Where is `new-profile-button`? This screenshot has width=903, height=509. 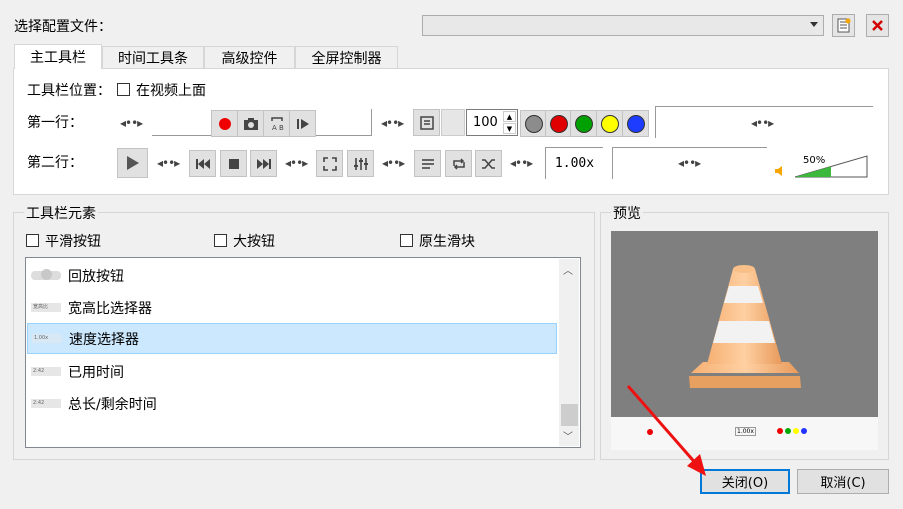
new-profile-button is located at coordinates (843, 25).